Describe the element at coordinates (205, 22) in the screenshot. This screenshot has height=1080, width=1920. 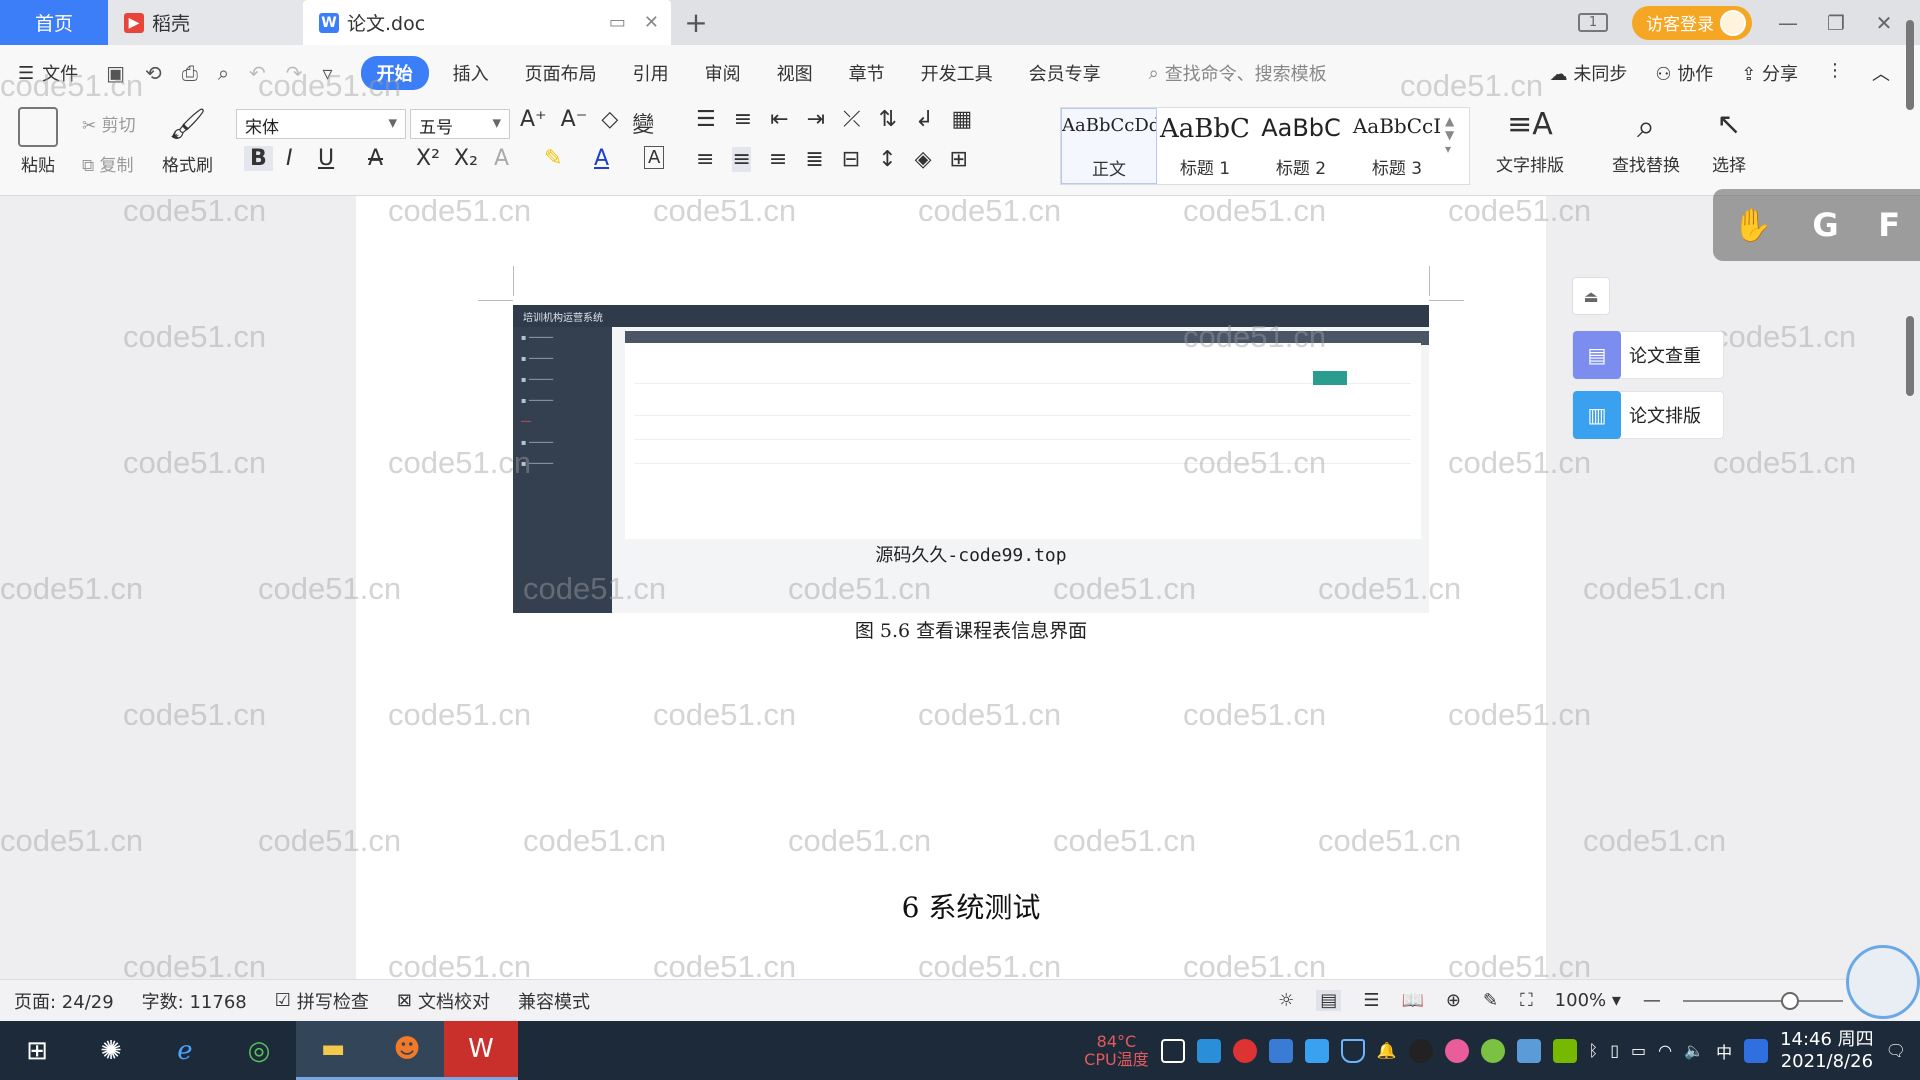
I see `tab-docer: ▶ 稻壳` at that location.